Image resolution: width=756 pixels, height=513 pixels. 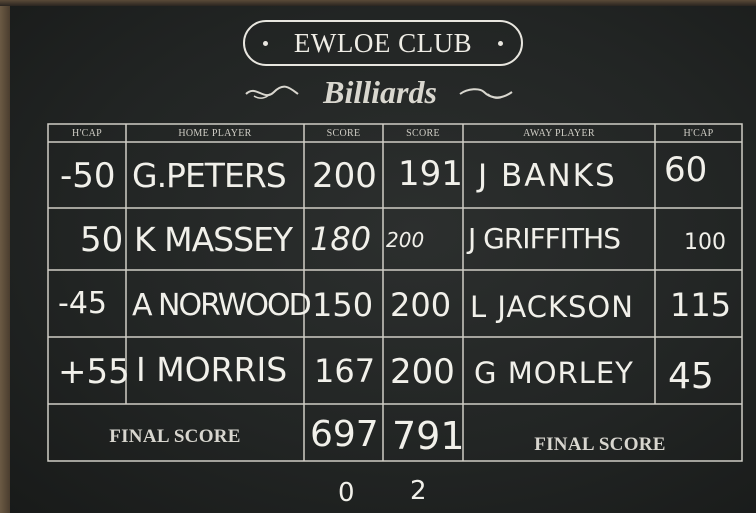 I want to click on row2-away-score: 200, so click(x=405, y=240).